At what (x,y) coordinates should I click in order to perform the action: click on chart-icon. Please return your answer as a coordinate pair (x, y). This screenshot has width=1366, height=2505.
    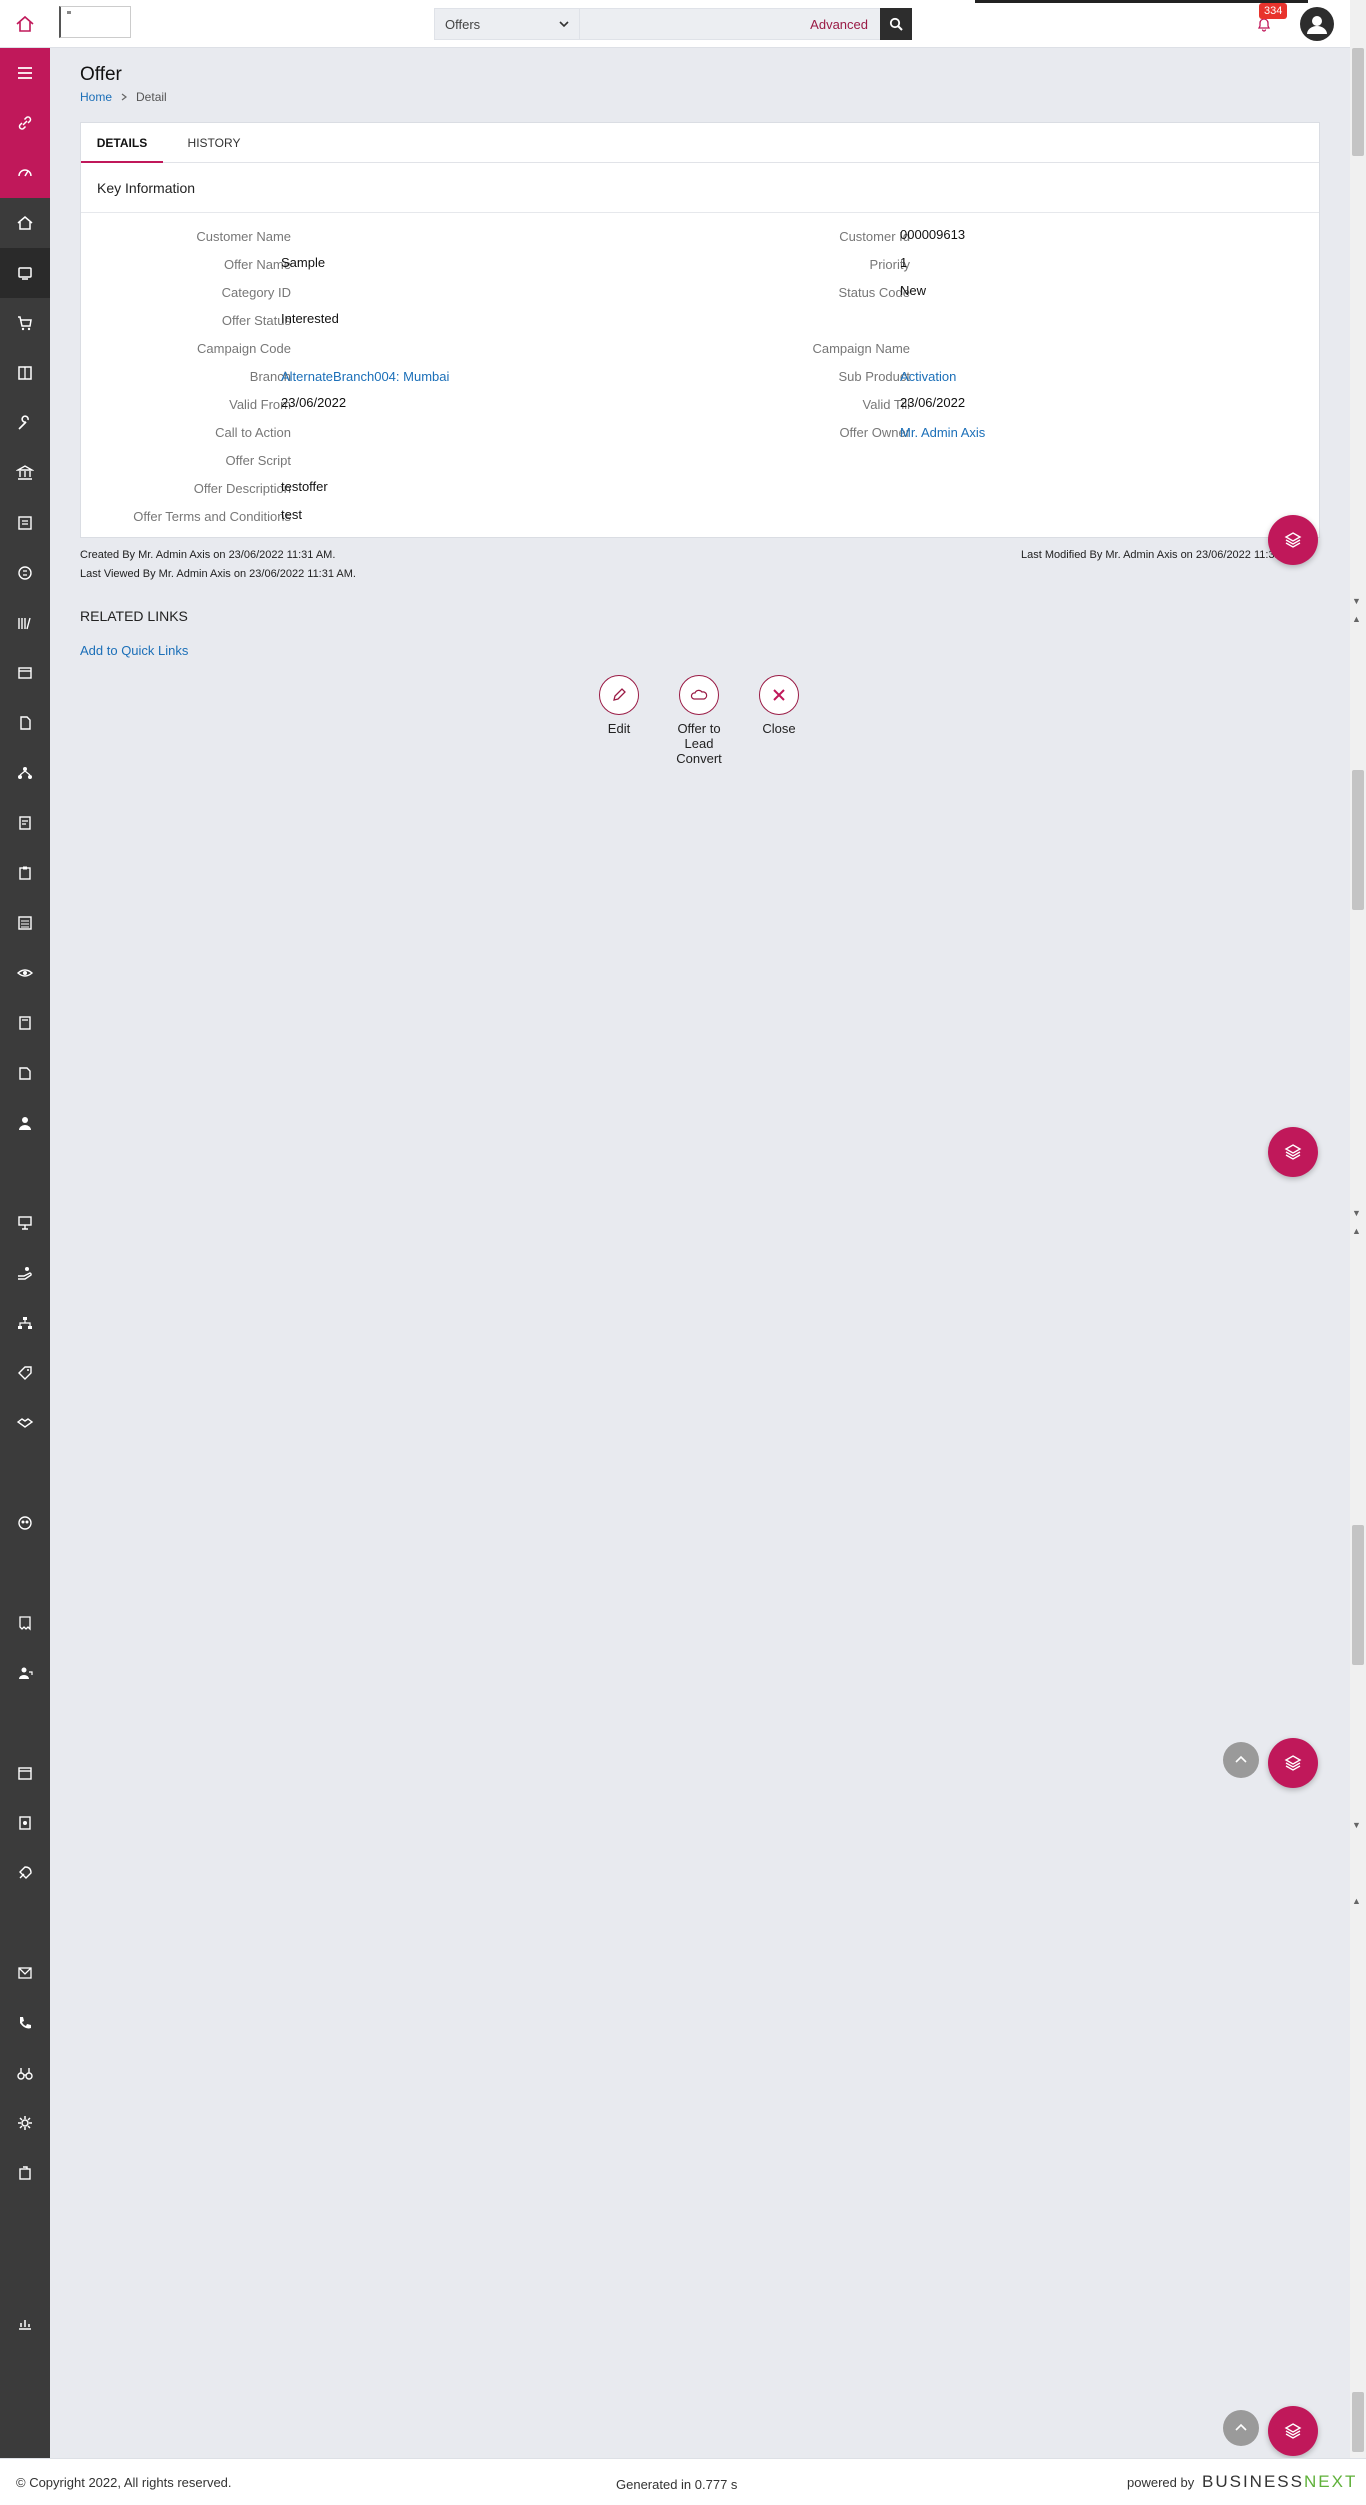
    Looking at the image, I should click on (25, 2325).